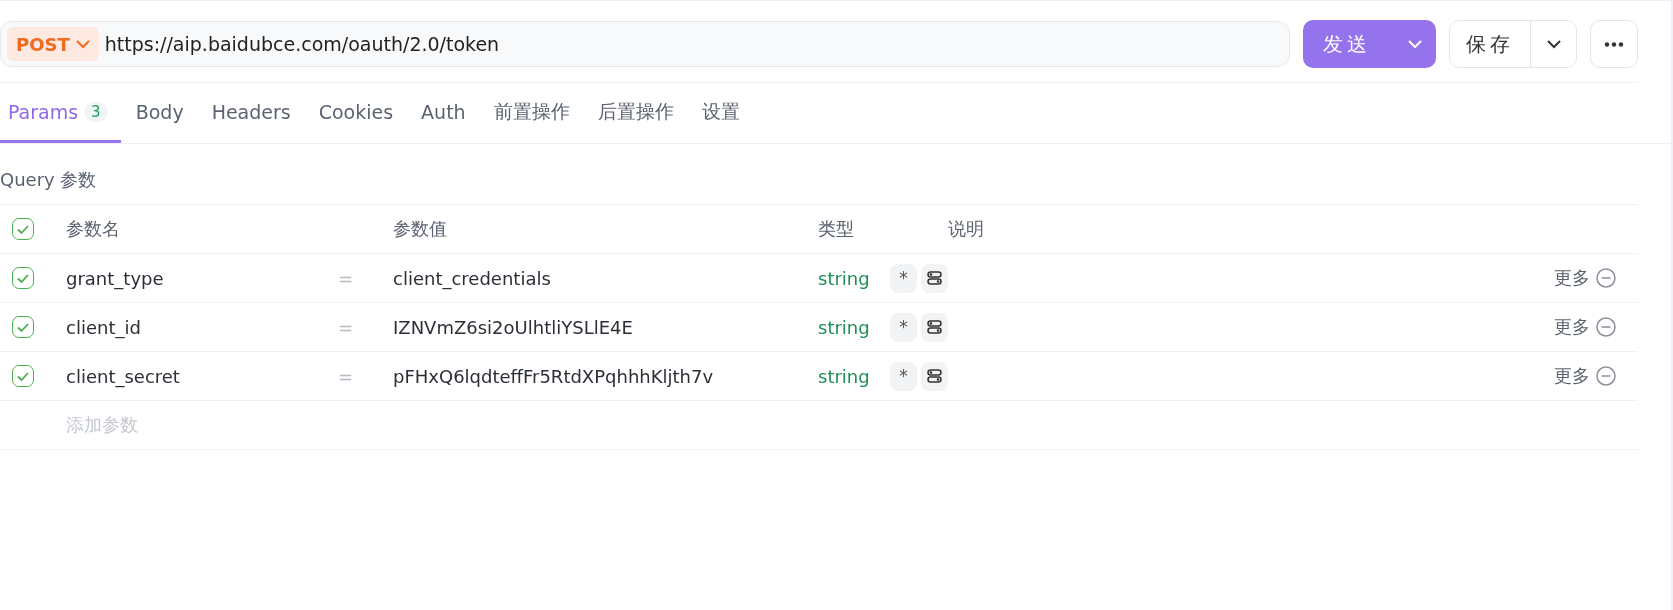  What do you see at coordinates (836, 229) in the screenshot?
I see `column-header: 类型` at bounding box center [836, 229].